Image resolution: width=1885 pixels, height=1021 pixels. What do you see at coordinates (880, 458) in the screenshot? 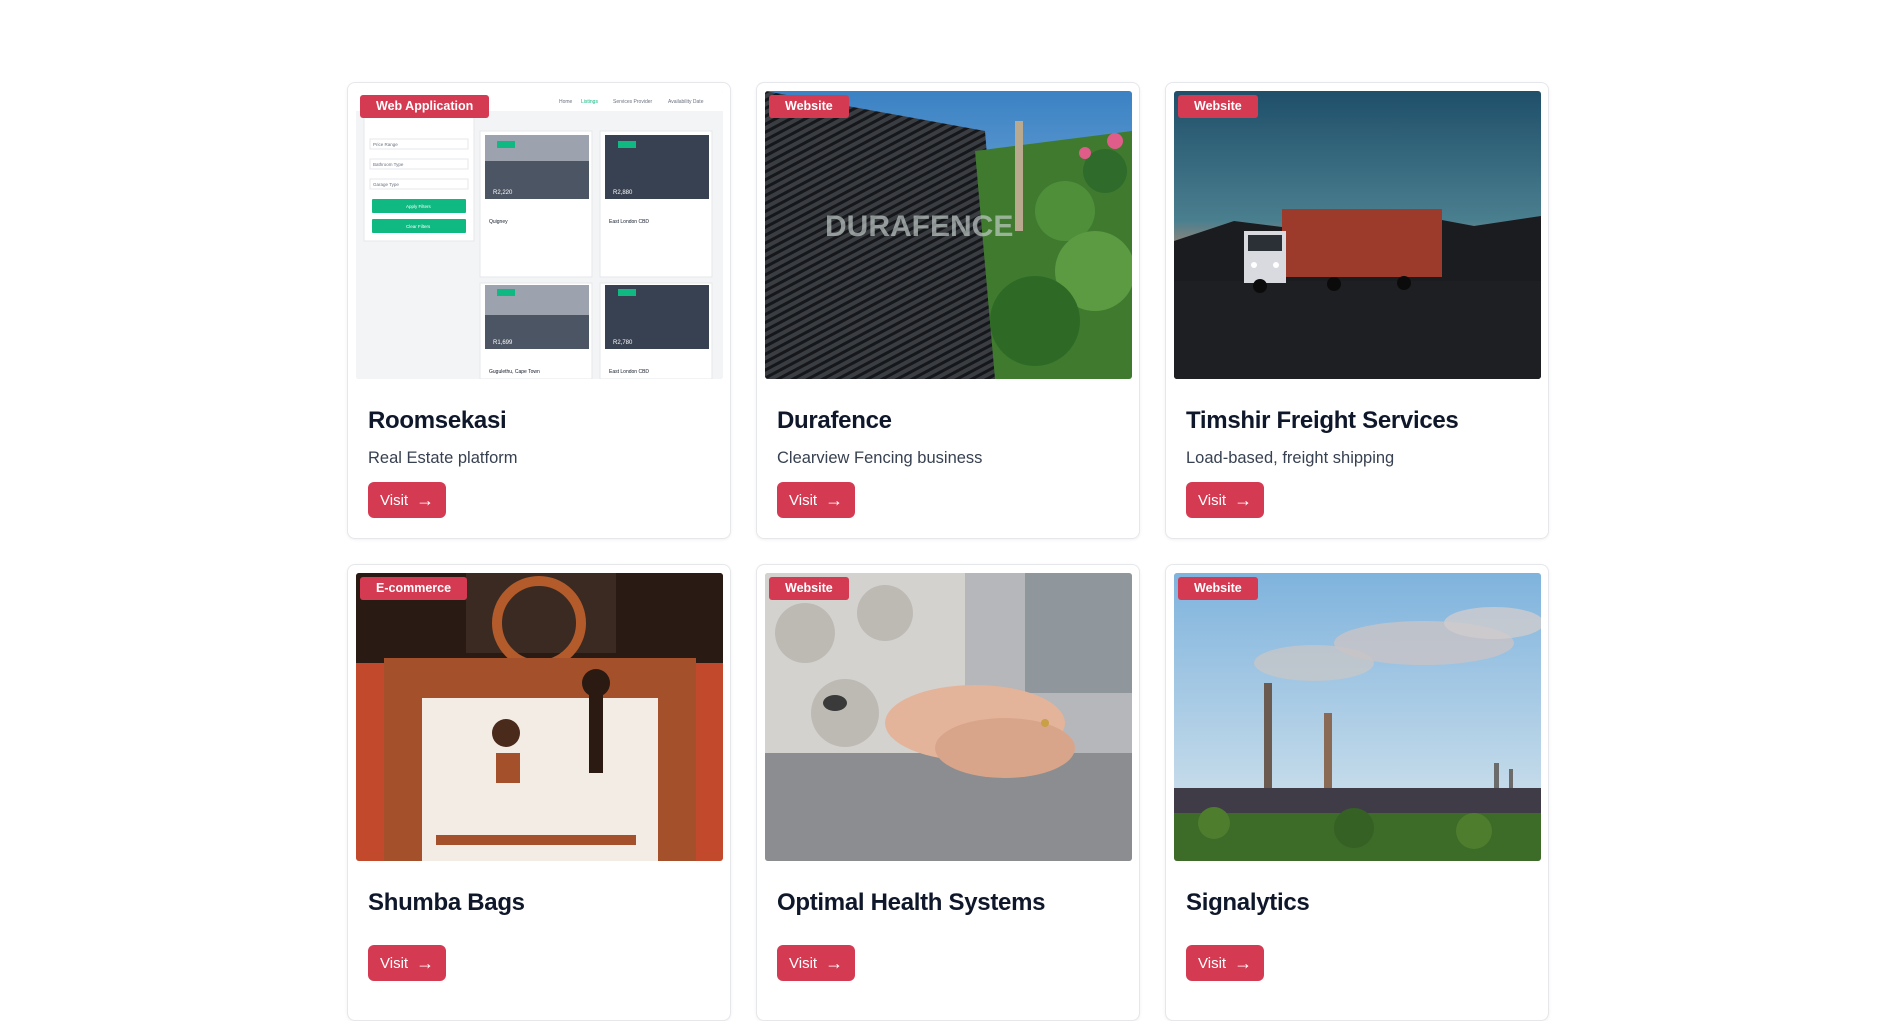
I see `project-description: Clearview Fencing business` at bounding box center [880, 458].